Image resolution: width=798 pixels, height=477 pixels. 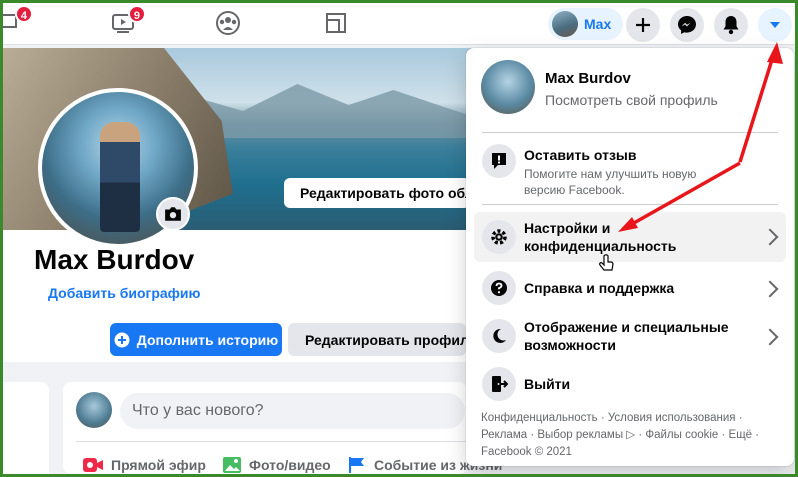 I want to click on logout-icon, so click(x=499, y=384).